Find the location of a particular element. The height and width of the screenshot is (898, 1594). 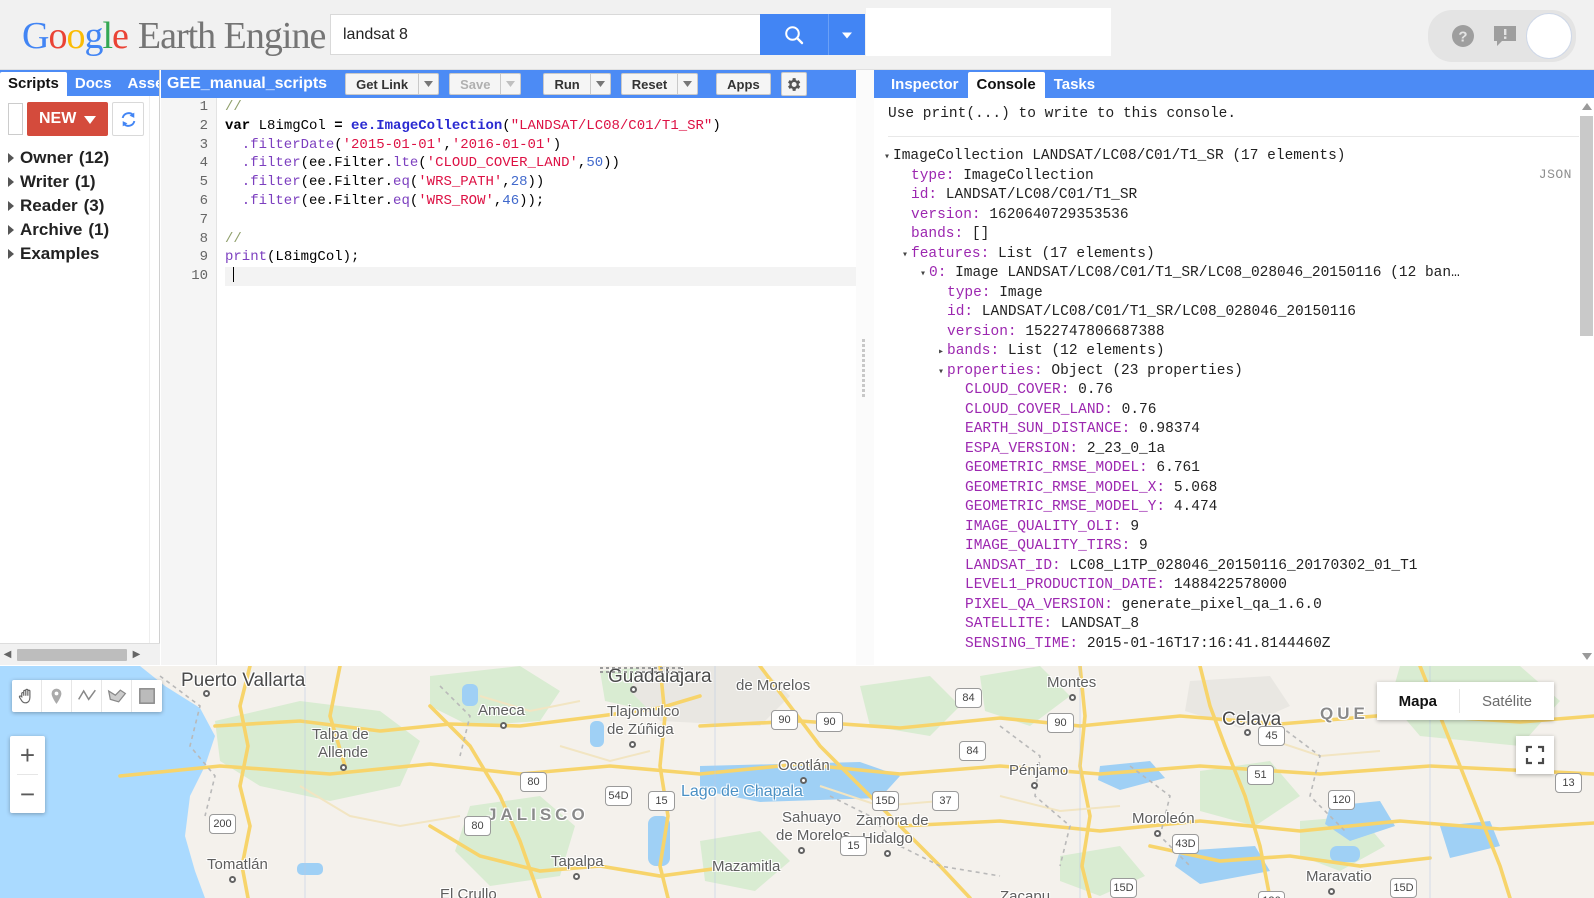

marker-pin-tool is located at coordinates (57, 696).